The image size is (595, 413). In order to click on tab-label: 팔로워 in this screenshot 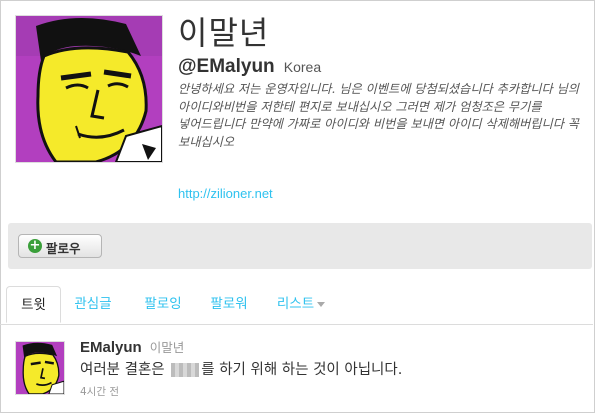, I will do `click(229, 304)`.